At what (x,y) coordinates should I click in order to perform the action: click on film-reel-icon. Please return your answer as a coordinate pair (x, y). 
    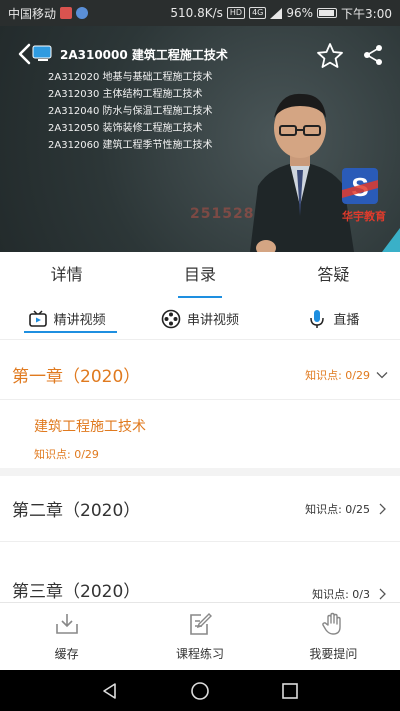
    Looking at the image, I should click on (171, 318).